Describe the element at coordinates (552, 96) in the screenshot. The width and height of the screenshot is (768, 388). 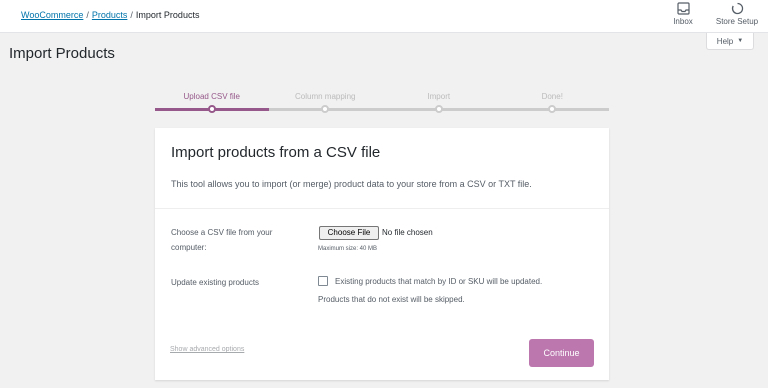
I see `step-label: Done!` at that location.